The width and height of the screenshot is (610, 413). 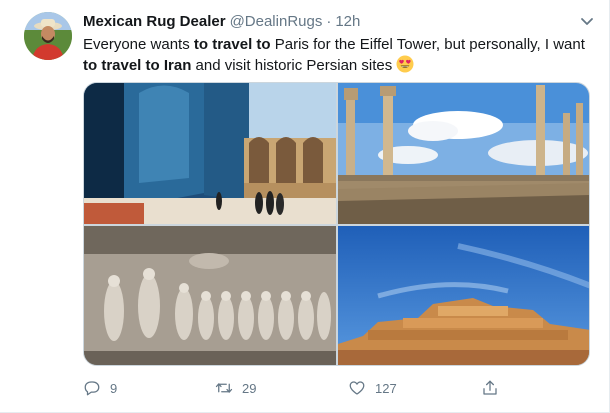 I want to click on avatar, so click(x=48, y=36).